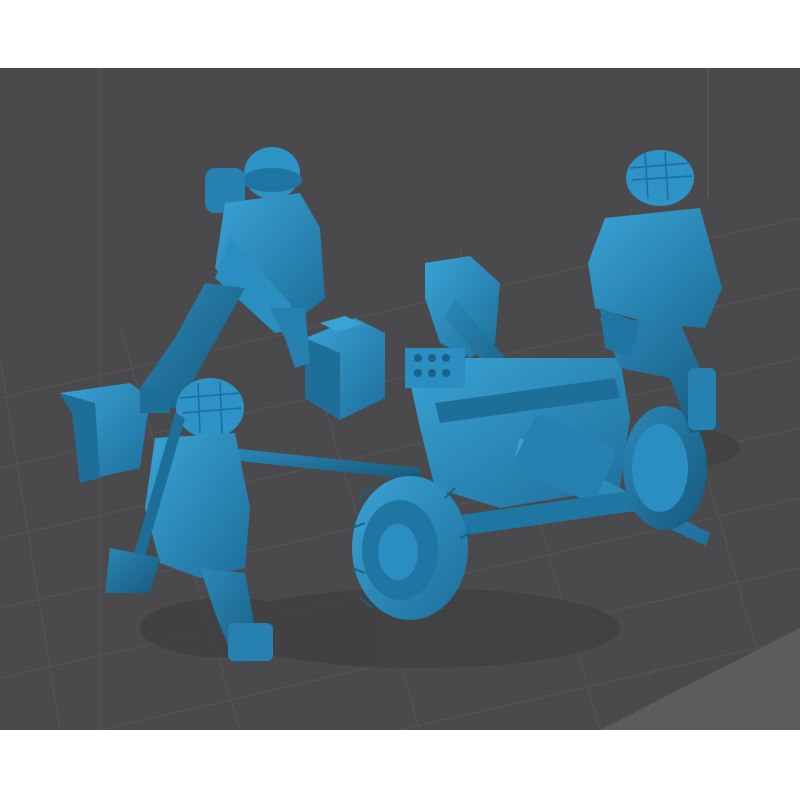  I want to click on gun-sight, so click(435, 368).